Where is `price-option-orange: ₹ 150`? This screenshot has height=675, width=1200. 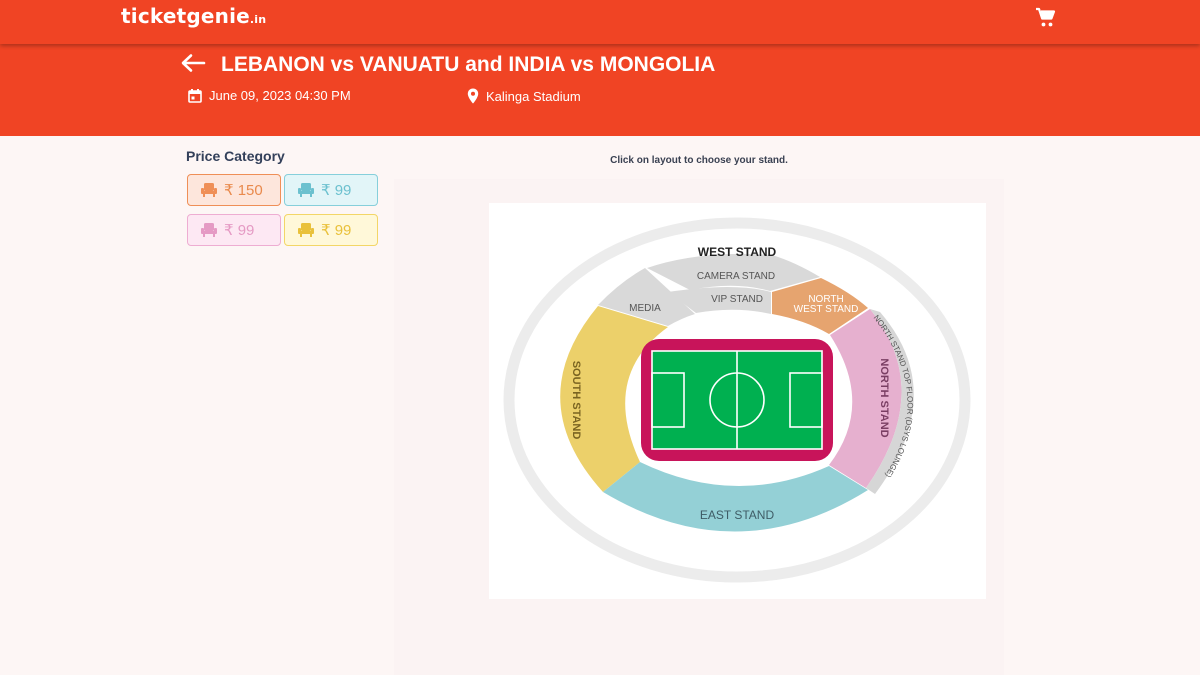 price-option-orange: ₹ 150 is located at coordinates (234, 190).